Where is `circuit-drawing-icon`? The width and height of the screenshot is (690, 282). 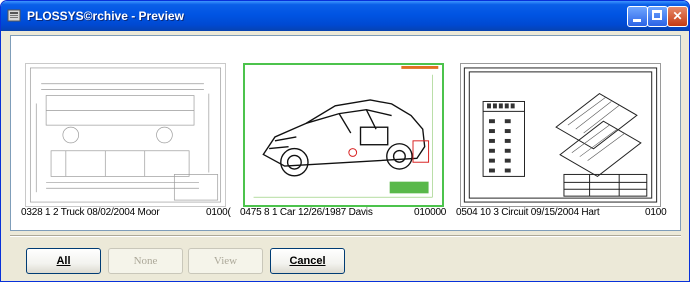 circuit-drawing-icon is located at coordinates (560, 135).